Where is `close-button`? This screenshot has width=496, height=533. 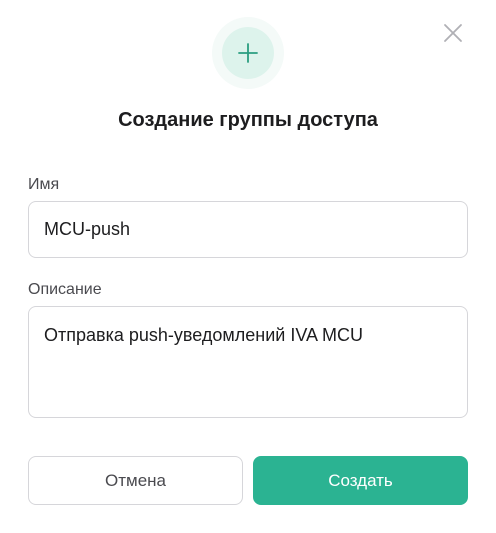 close-button is located at coordinates (453, 33).